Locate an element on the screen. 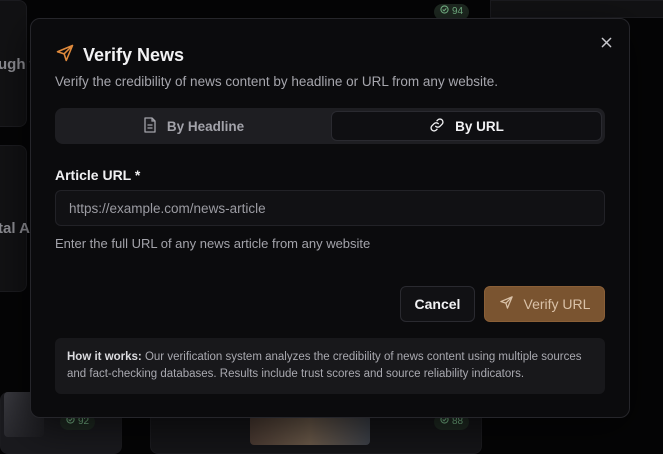 This screenshot has width=663, height=454. close-button is located at coordinates (606, 44).